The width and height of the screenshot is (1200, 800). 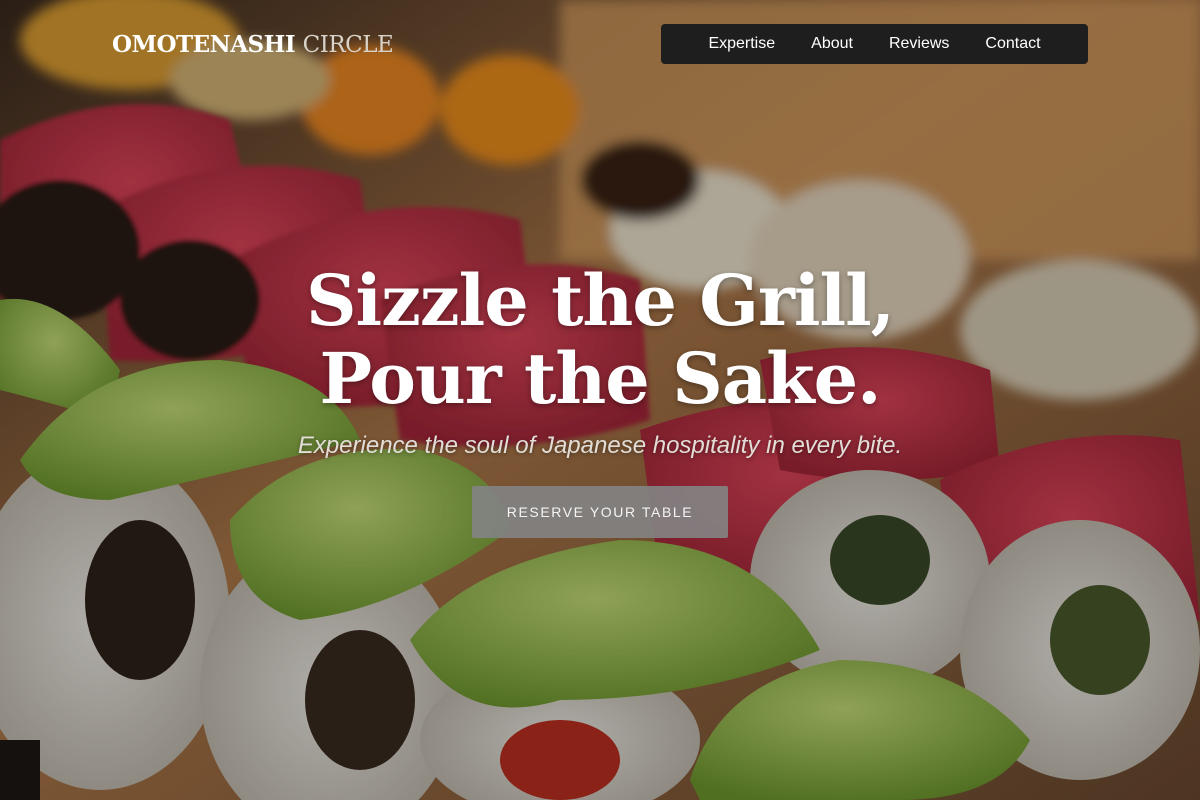 What do you see at coordinates (204, 44) in the screenshot?
I see `brand-name-primary: OMOTENASHI` at bounding box center [204, 44].